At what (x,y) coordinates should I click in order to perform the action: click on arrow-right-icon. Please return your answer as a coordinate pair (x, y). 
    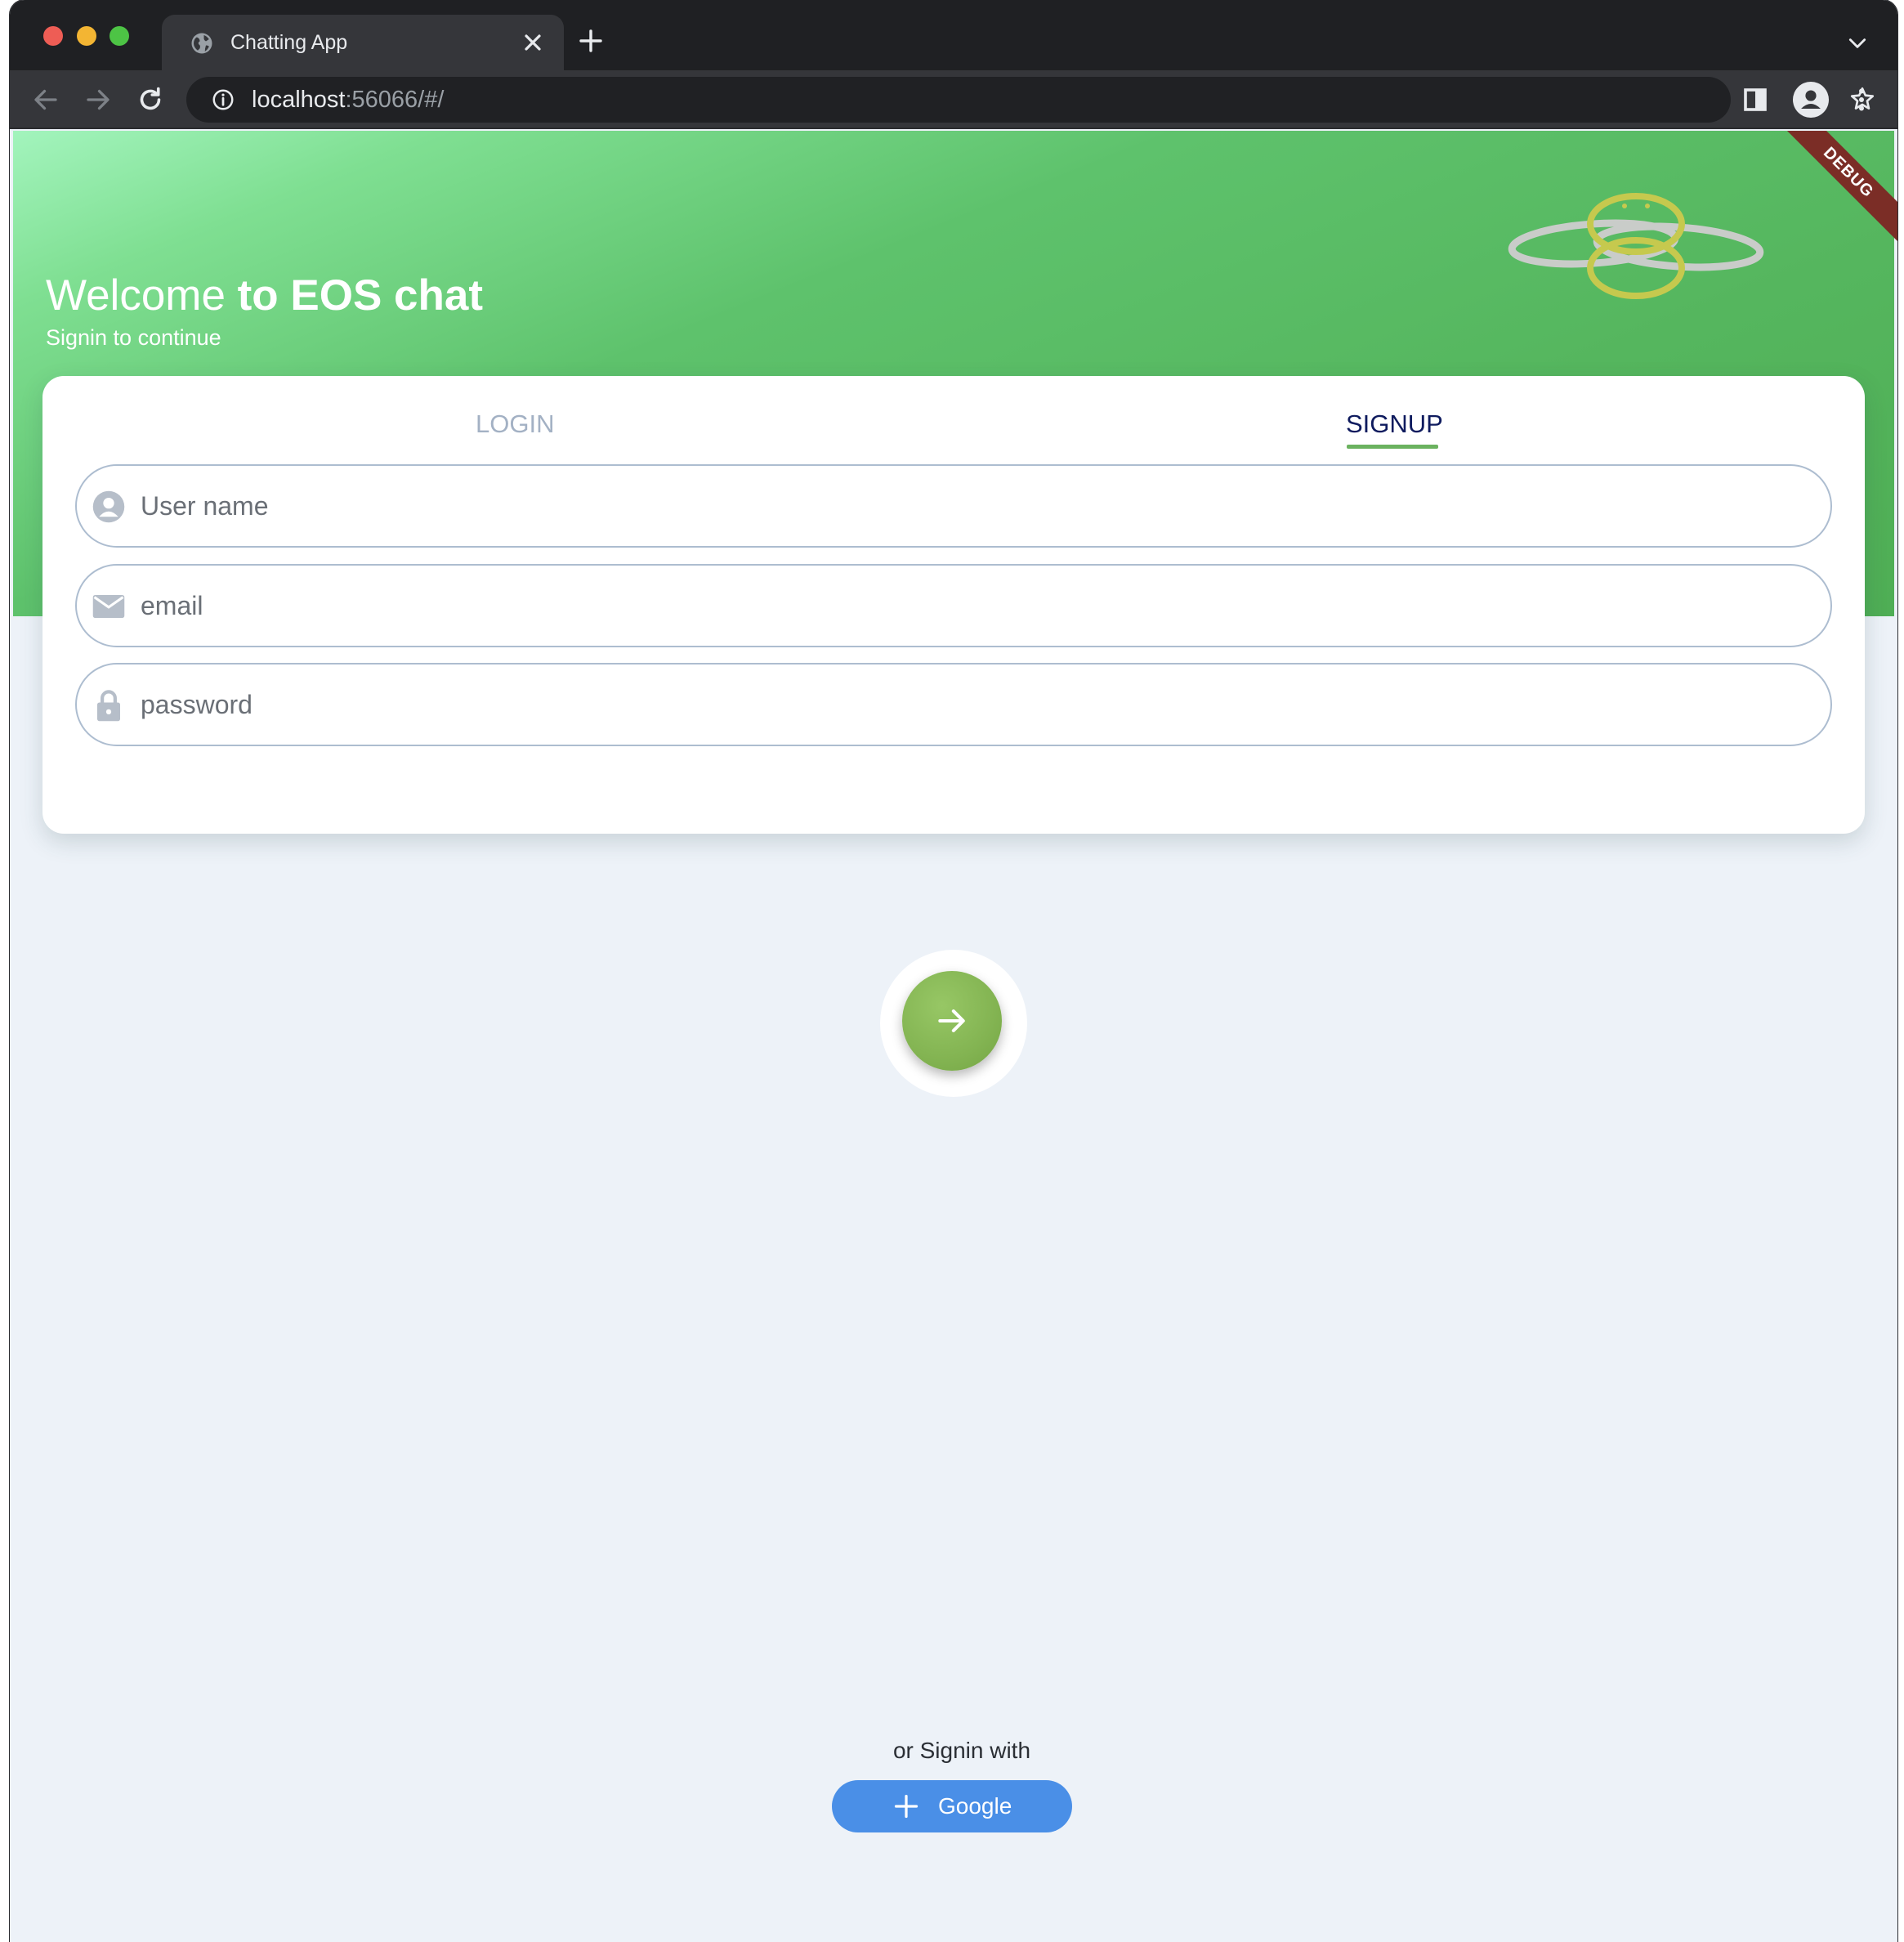
    Looking at the image, I should click on (951, 1021).